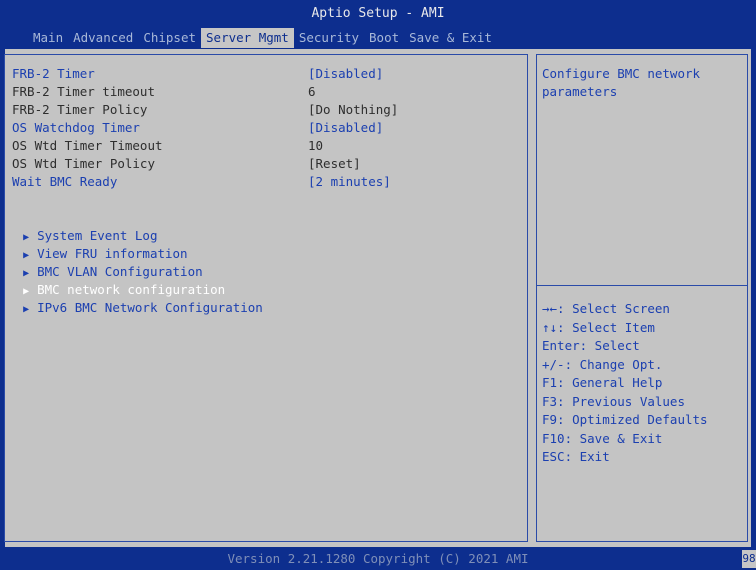  What do you see at coordinates (105, 262) in the screenshot?
I see `submenu-bmc-vlan-configuration: ▶ BMC VLAN Configuration` at bounding box center [105, 262].